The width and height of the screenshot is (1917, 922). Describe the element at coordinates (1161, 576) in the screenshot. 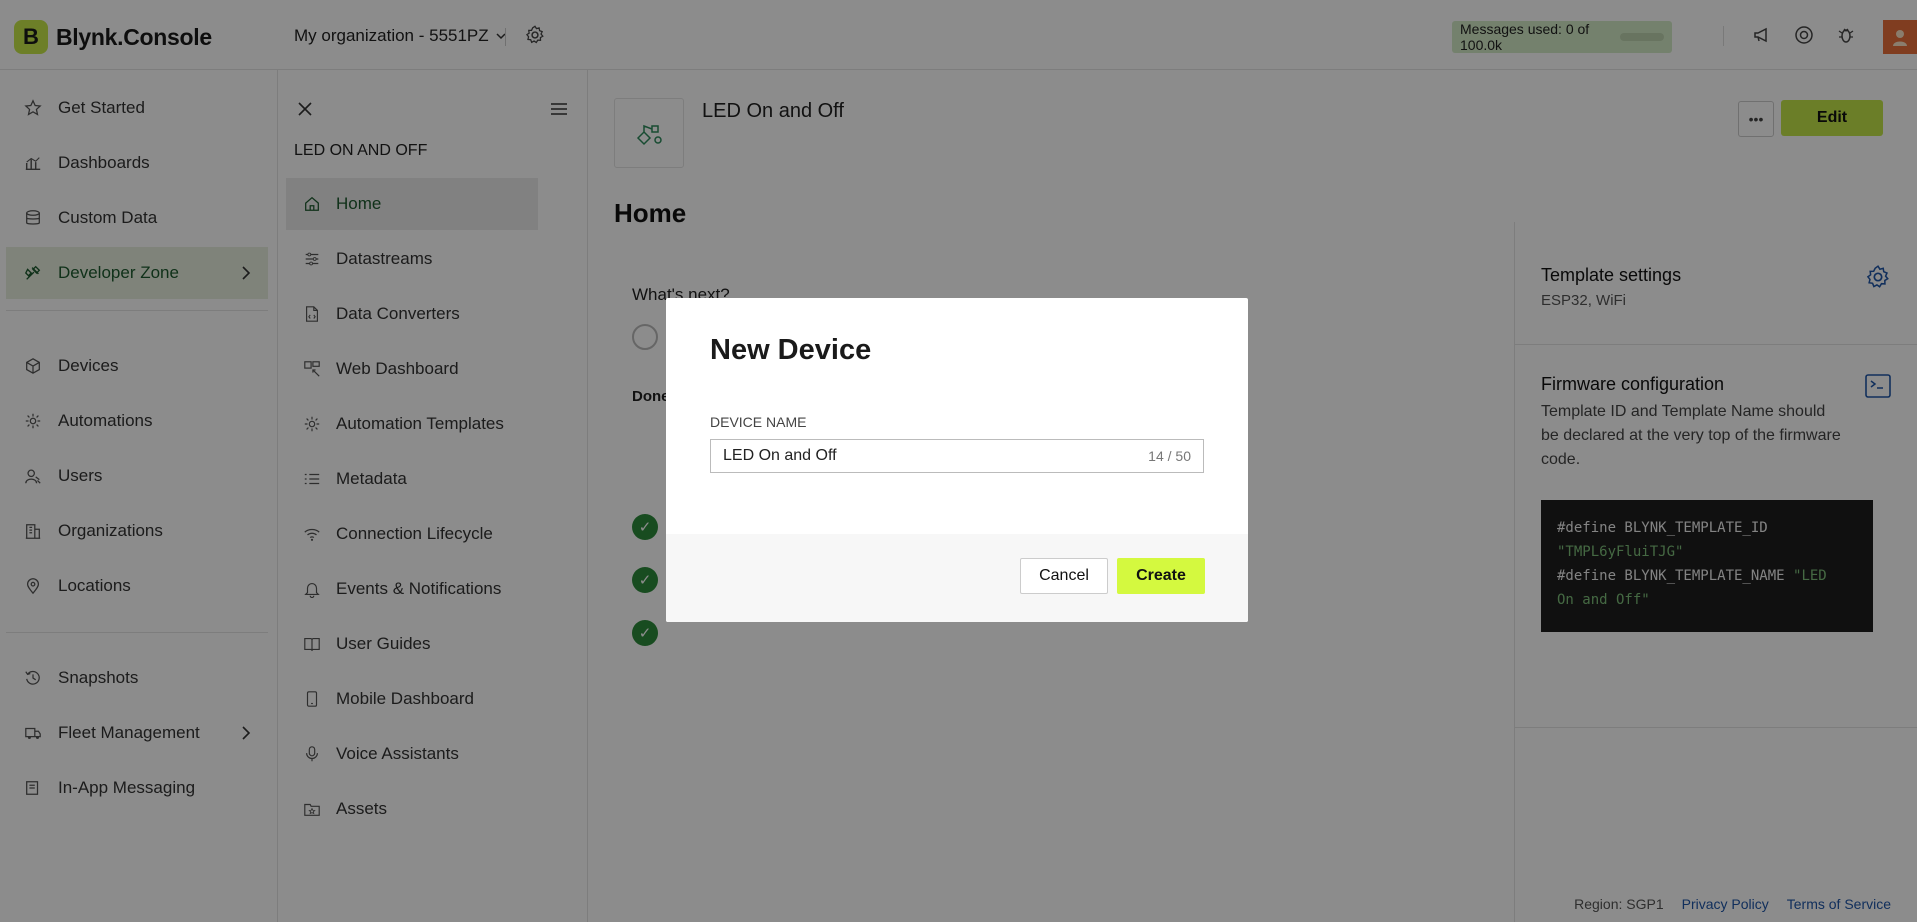

I see `create-button: Create` at that location.